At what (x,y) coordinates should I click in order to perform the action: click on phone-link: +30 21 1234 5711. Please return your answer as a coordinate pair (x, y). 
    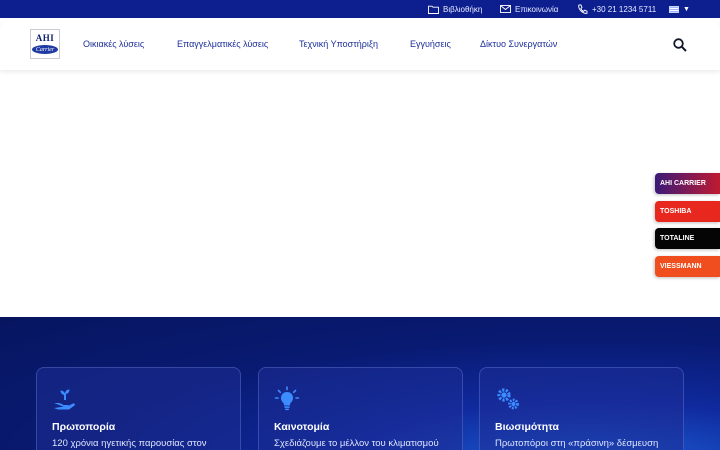
    Looking at the image, I should click on (616, 9).